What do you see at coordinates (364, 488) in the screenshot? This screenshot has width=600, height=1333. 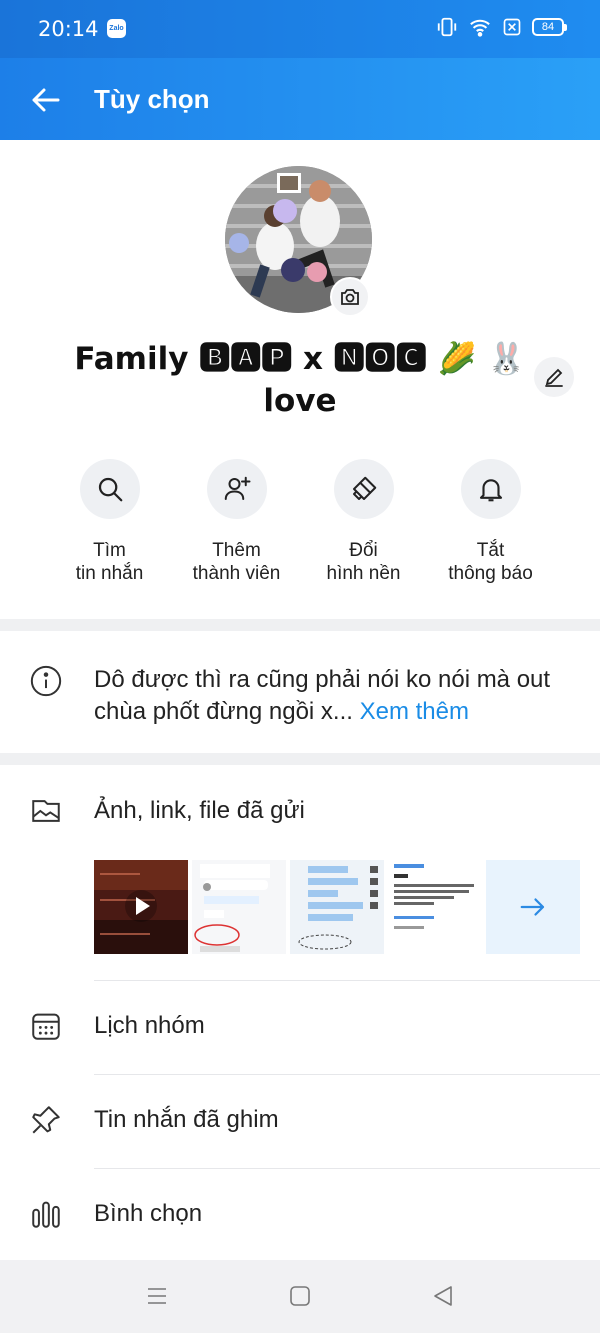 I see `paint-brush-icon` at bounding box center [364, 488].